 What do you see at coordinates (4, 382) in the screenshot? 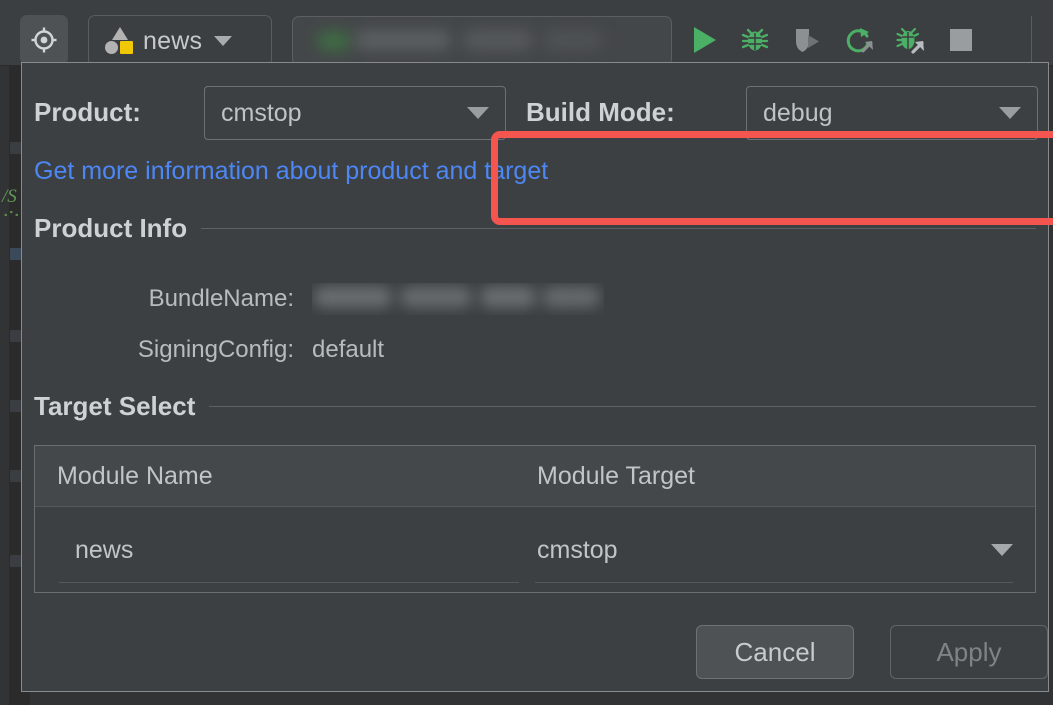
I see `editor-gutter` at bounding box center [4, 382].